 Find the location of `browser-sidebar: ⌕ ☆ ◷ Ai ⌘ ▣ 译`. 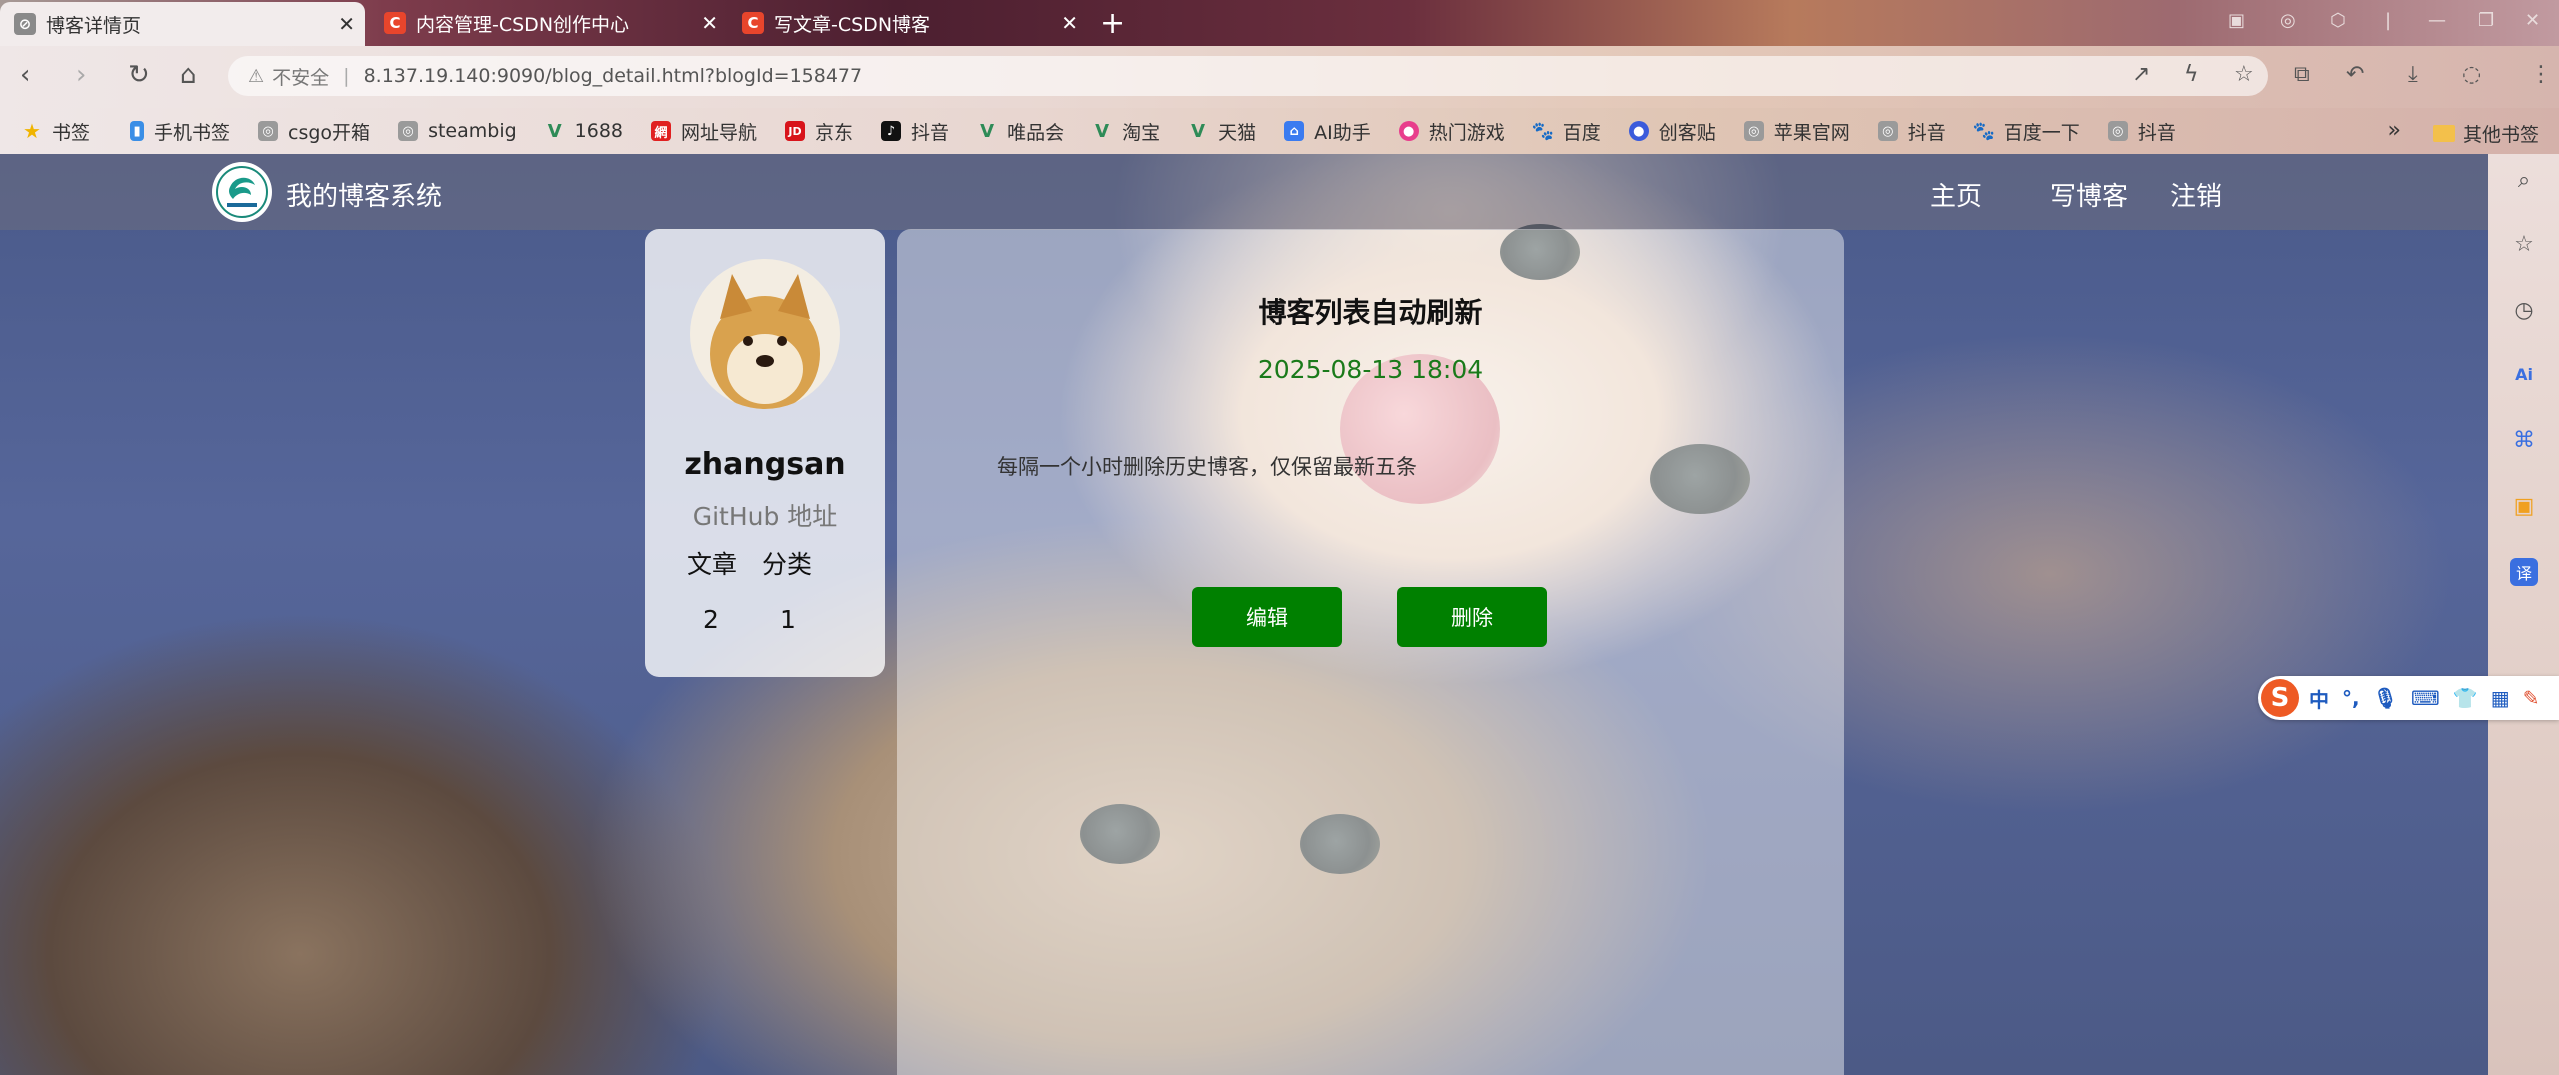

browser-sidebar: ⌕ ☆ ◷ Ai ⌘ ▣ 译 is located at coordinates (2523, 614).